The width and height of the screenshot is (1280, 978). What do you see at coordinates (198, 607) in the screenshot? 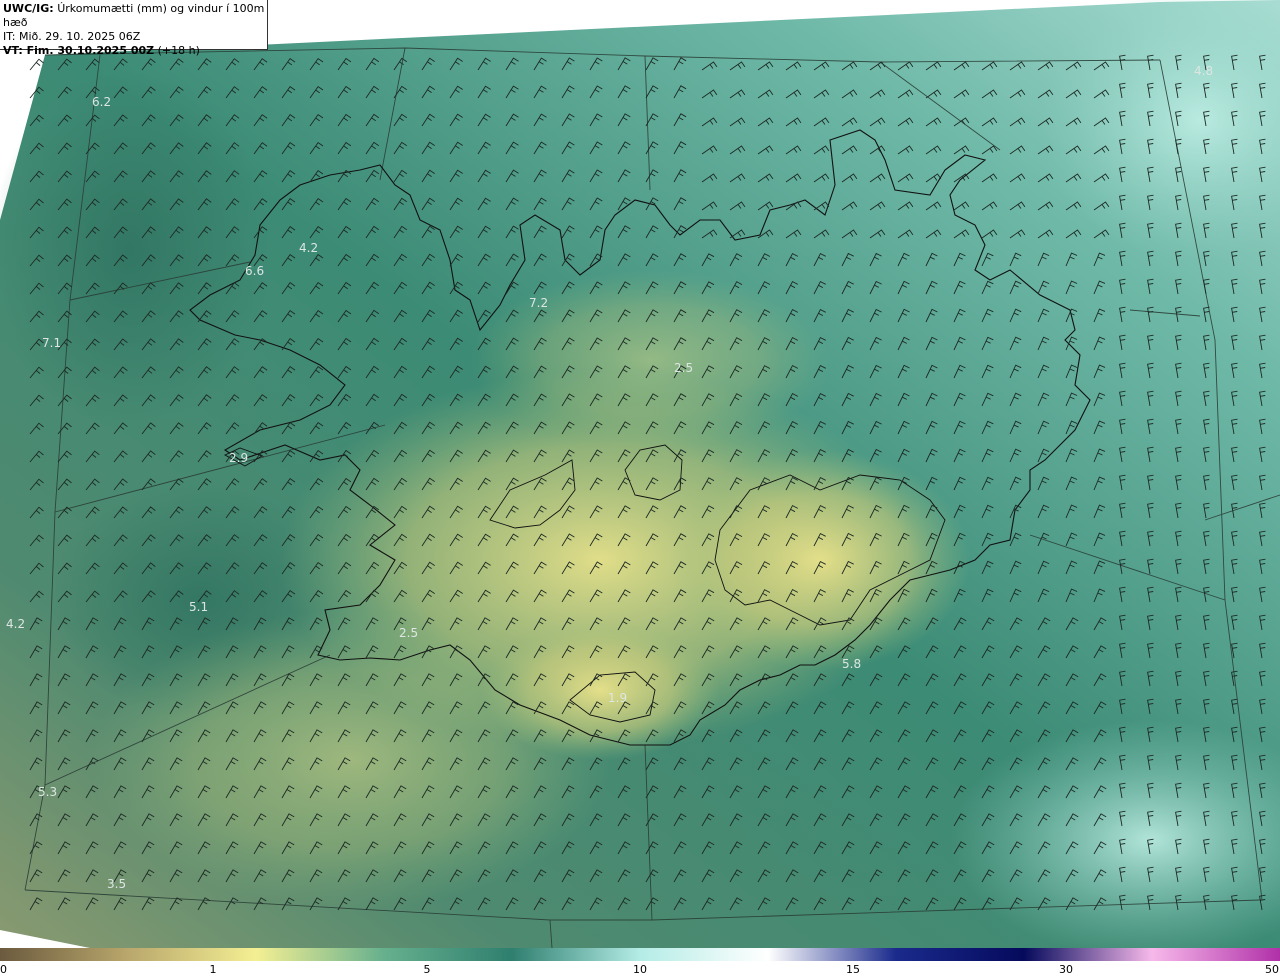
I see `value-label: 5.1` at bounding box center [198, 607].